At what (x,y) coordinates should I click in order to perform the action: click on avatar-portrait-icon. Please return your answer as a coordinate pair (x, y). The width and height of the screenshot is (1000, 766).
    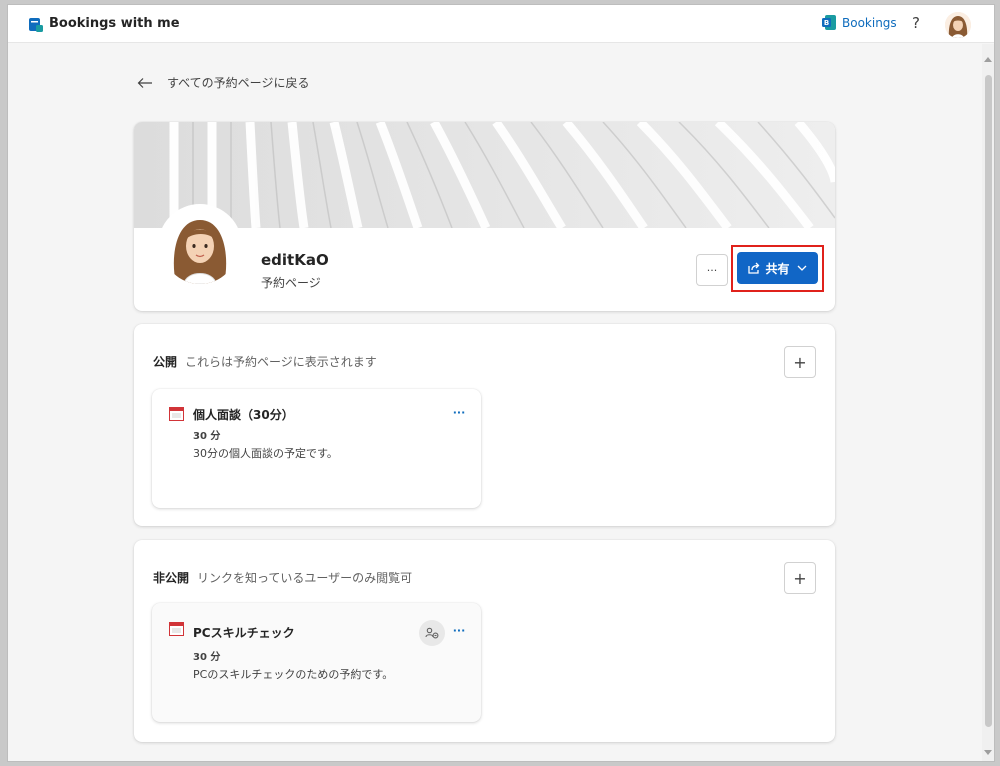
    Looking at the image, I should click on (958, 25).